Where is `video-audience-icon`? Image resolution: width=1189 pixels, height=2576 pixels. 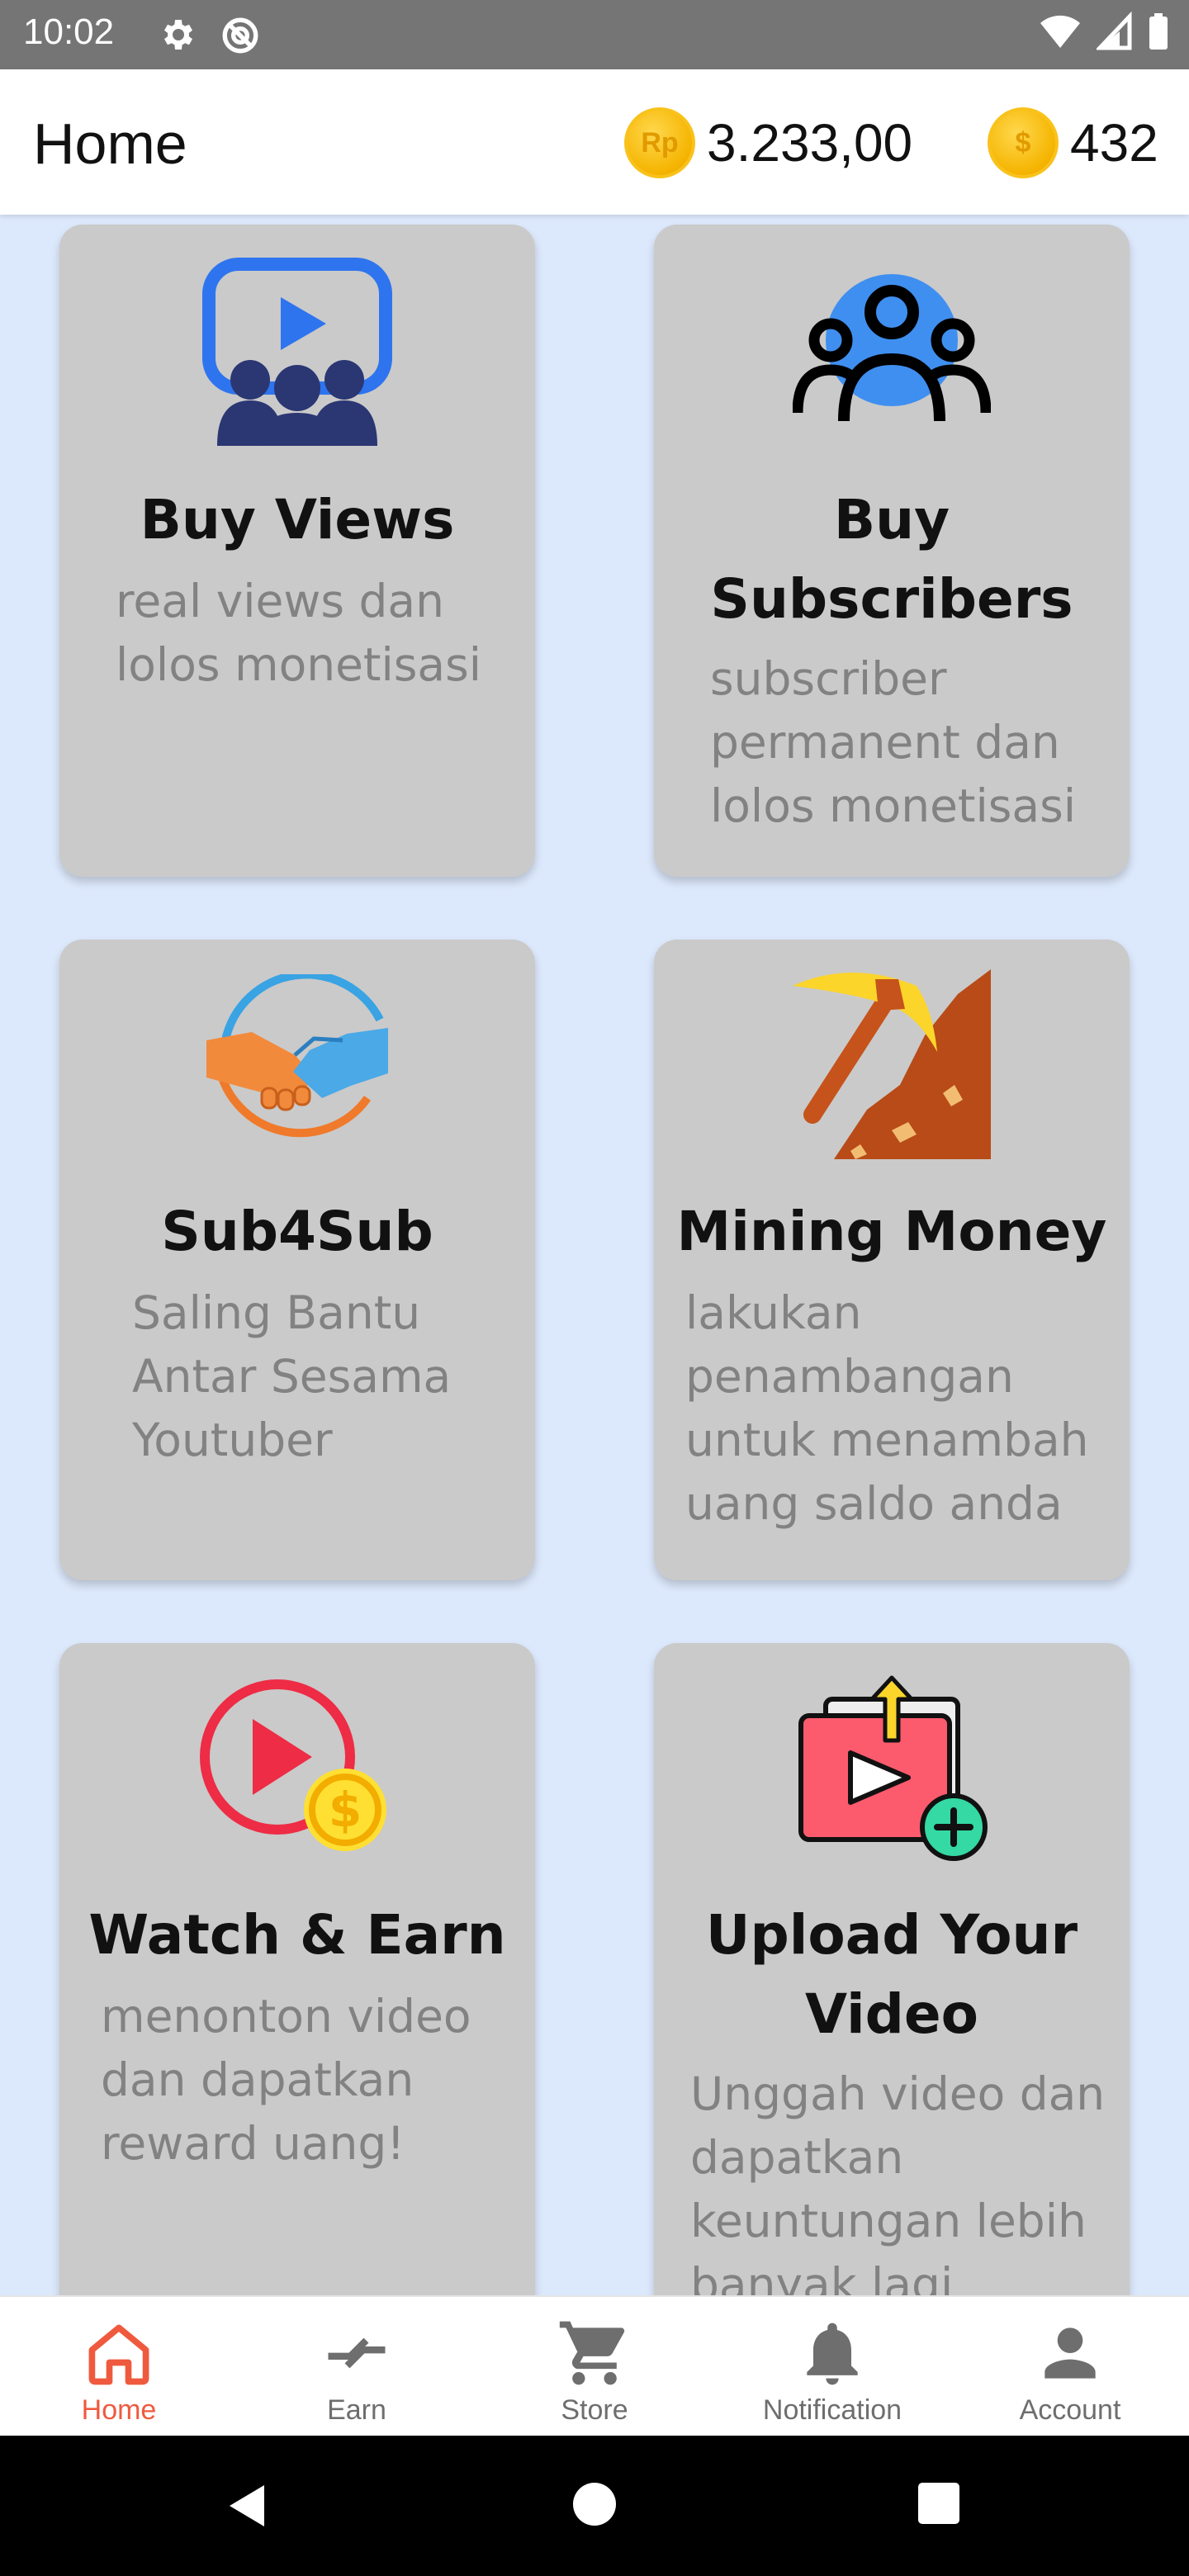
video-audience-icon is located at coordinates (297, 352).